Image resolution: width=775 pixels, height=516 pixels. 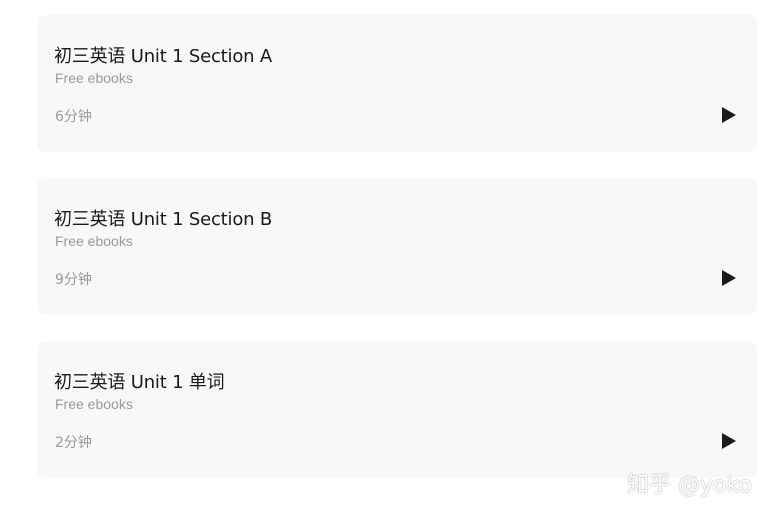 I want to click on track-duration: 6分钟, so click(x=73, y=117).